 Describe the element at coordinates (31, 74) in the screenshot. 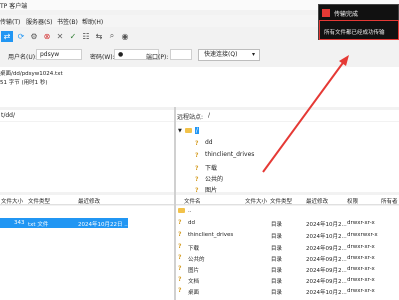

I see `log-line: 桌面/dd/pdsyw1024.txt` at that location.